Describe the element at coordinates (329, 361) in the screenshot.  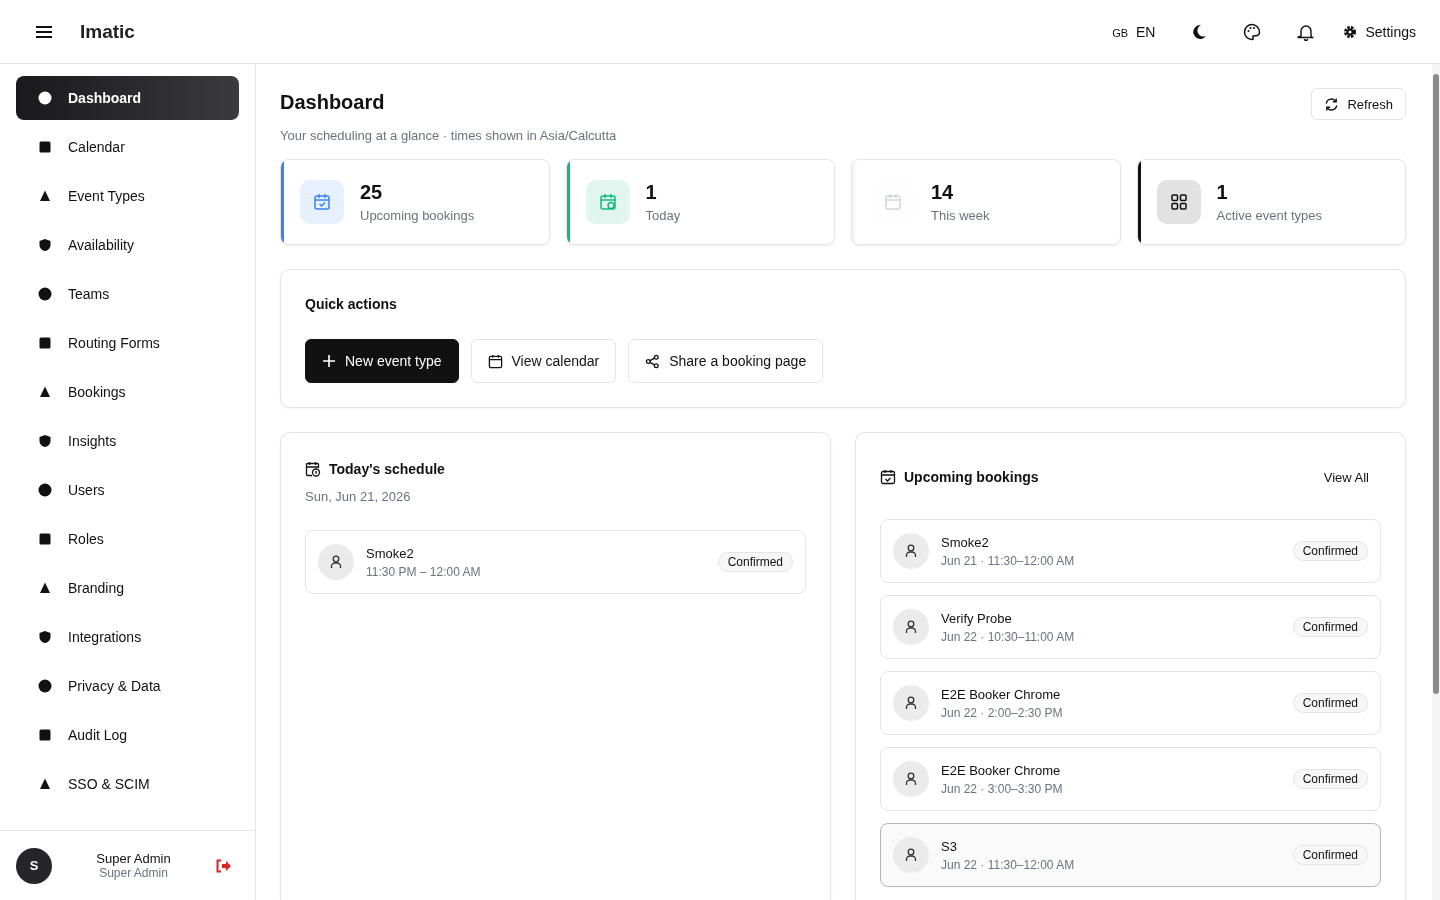
I see `plus-icon` at that location.